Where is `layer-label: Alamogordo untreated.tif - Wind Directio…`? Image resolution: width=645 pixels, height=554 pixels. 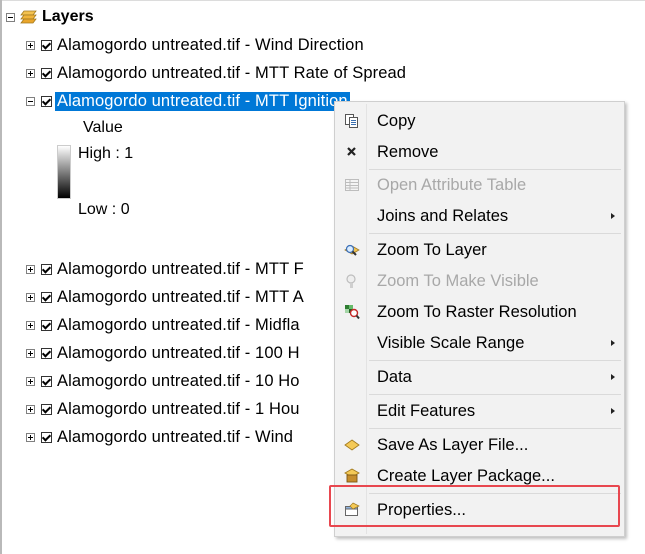
layer-label: Alamogordo untreated.tif - Wind Directio… is located at coordinates (210, 45).